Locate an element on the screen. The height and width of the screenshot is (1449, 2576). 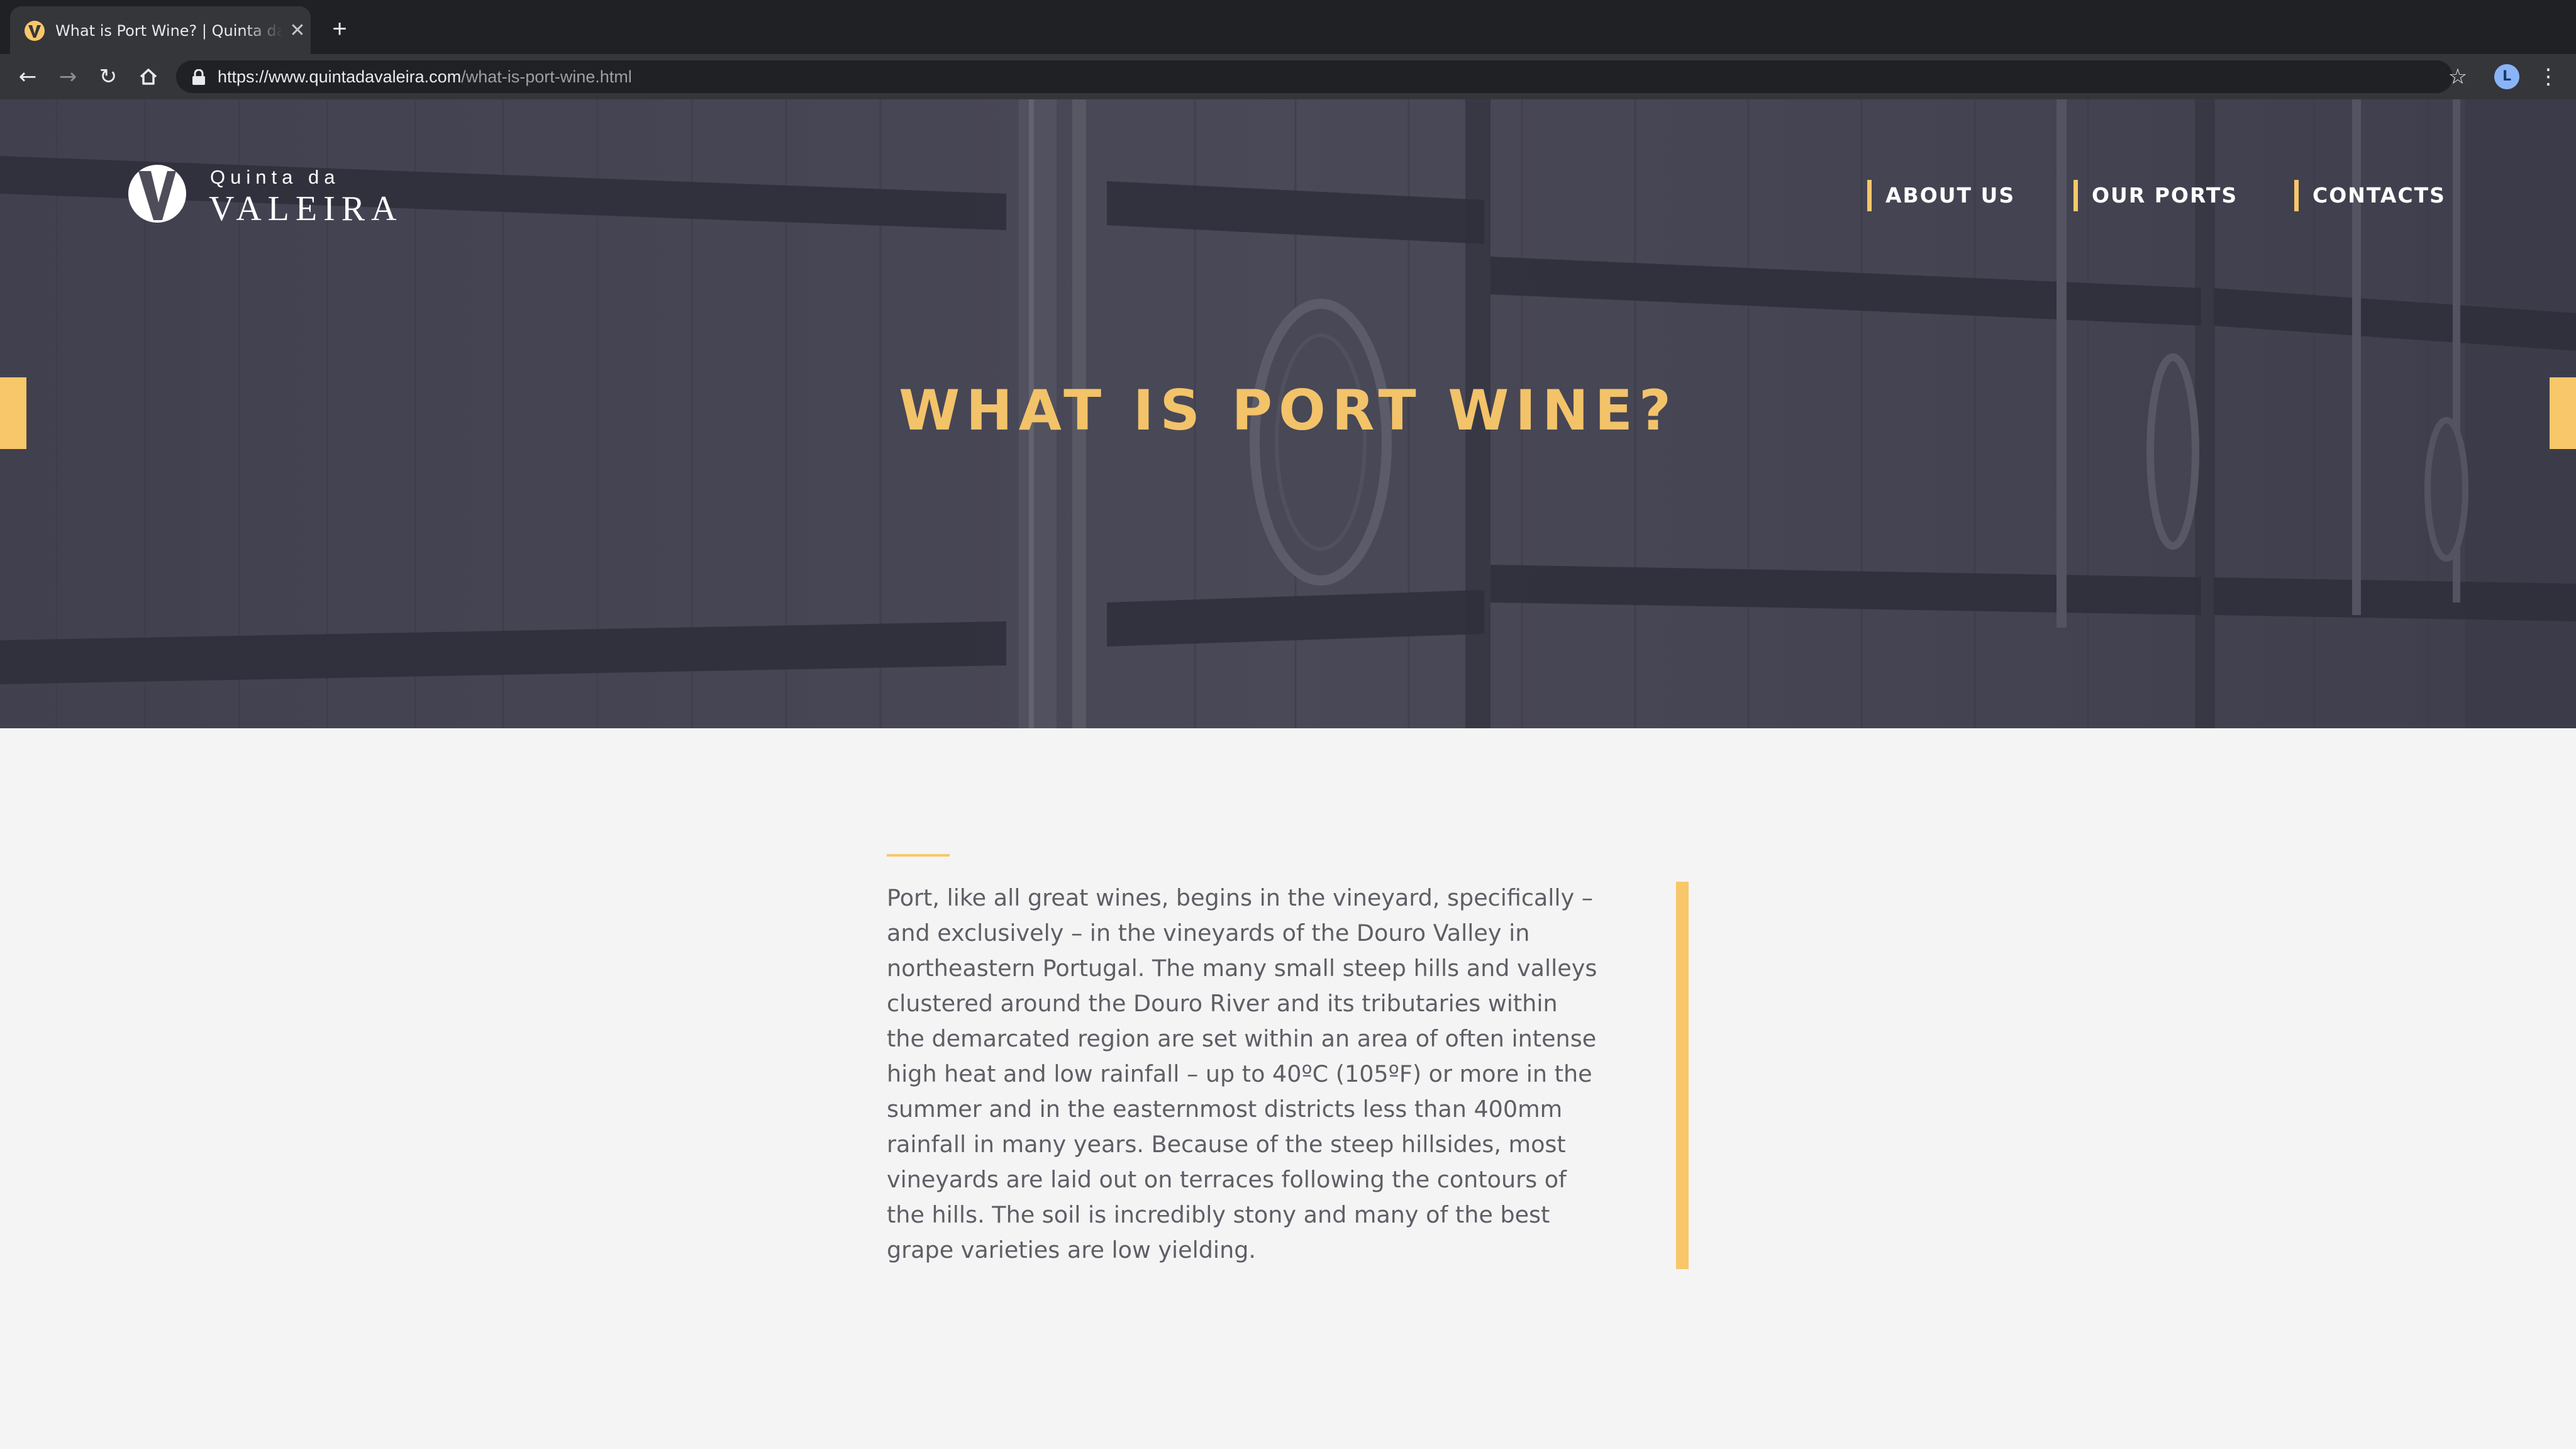
lock-icon is located at coordinates (198, 77).